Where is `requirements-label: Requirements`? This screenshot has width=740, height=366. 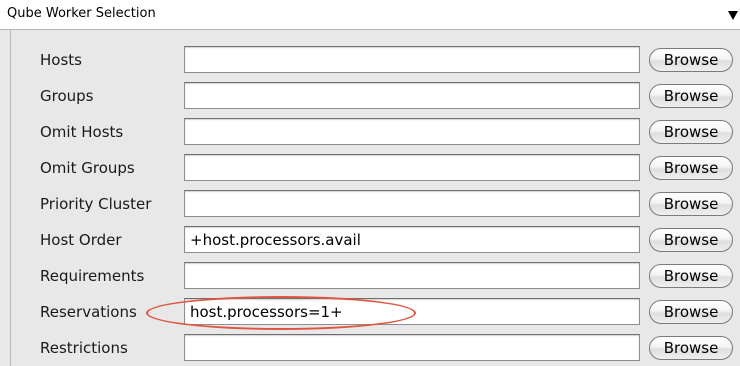
requirements-label: Requirements is located at coordinates (92, 276).